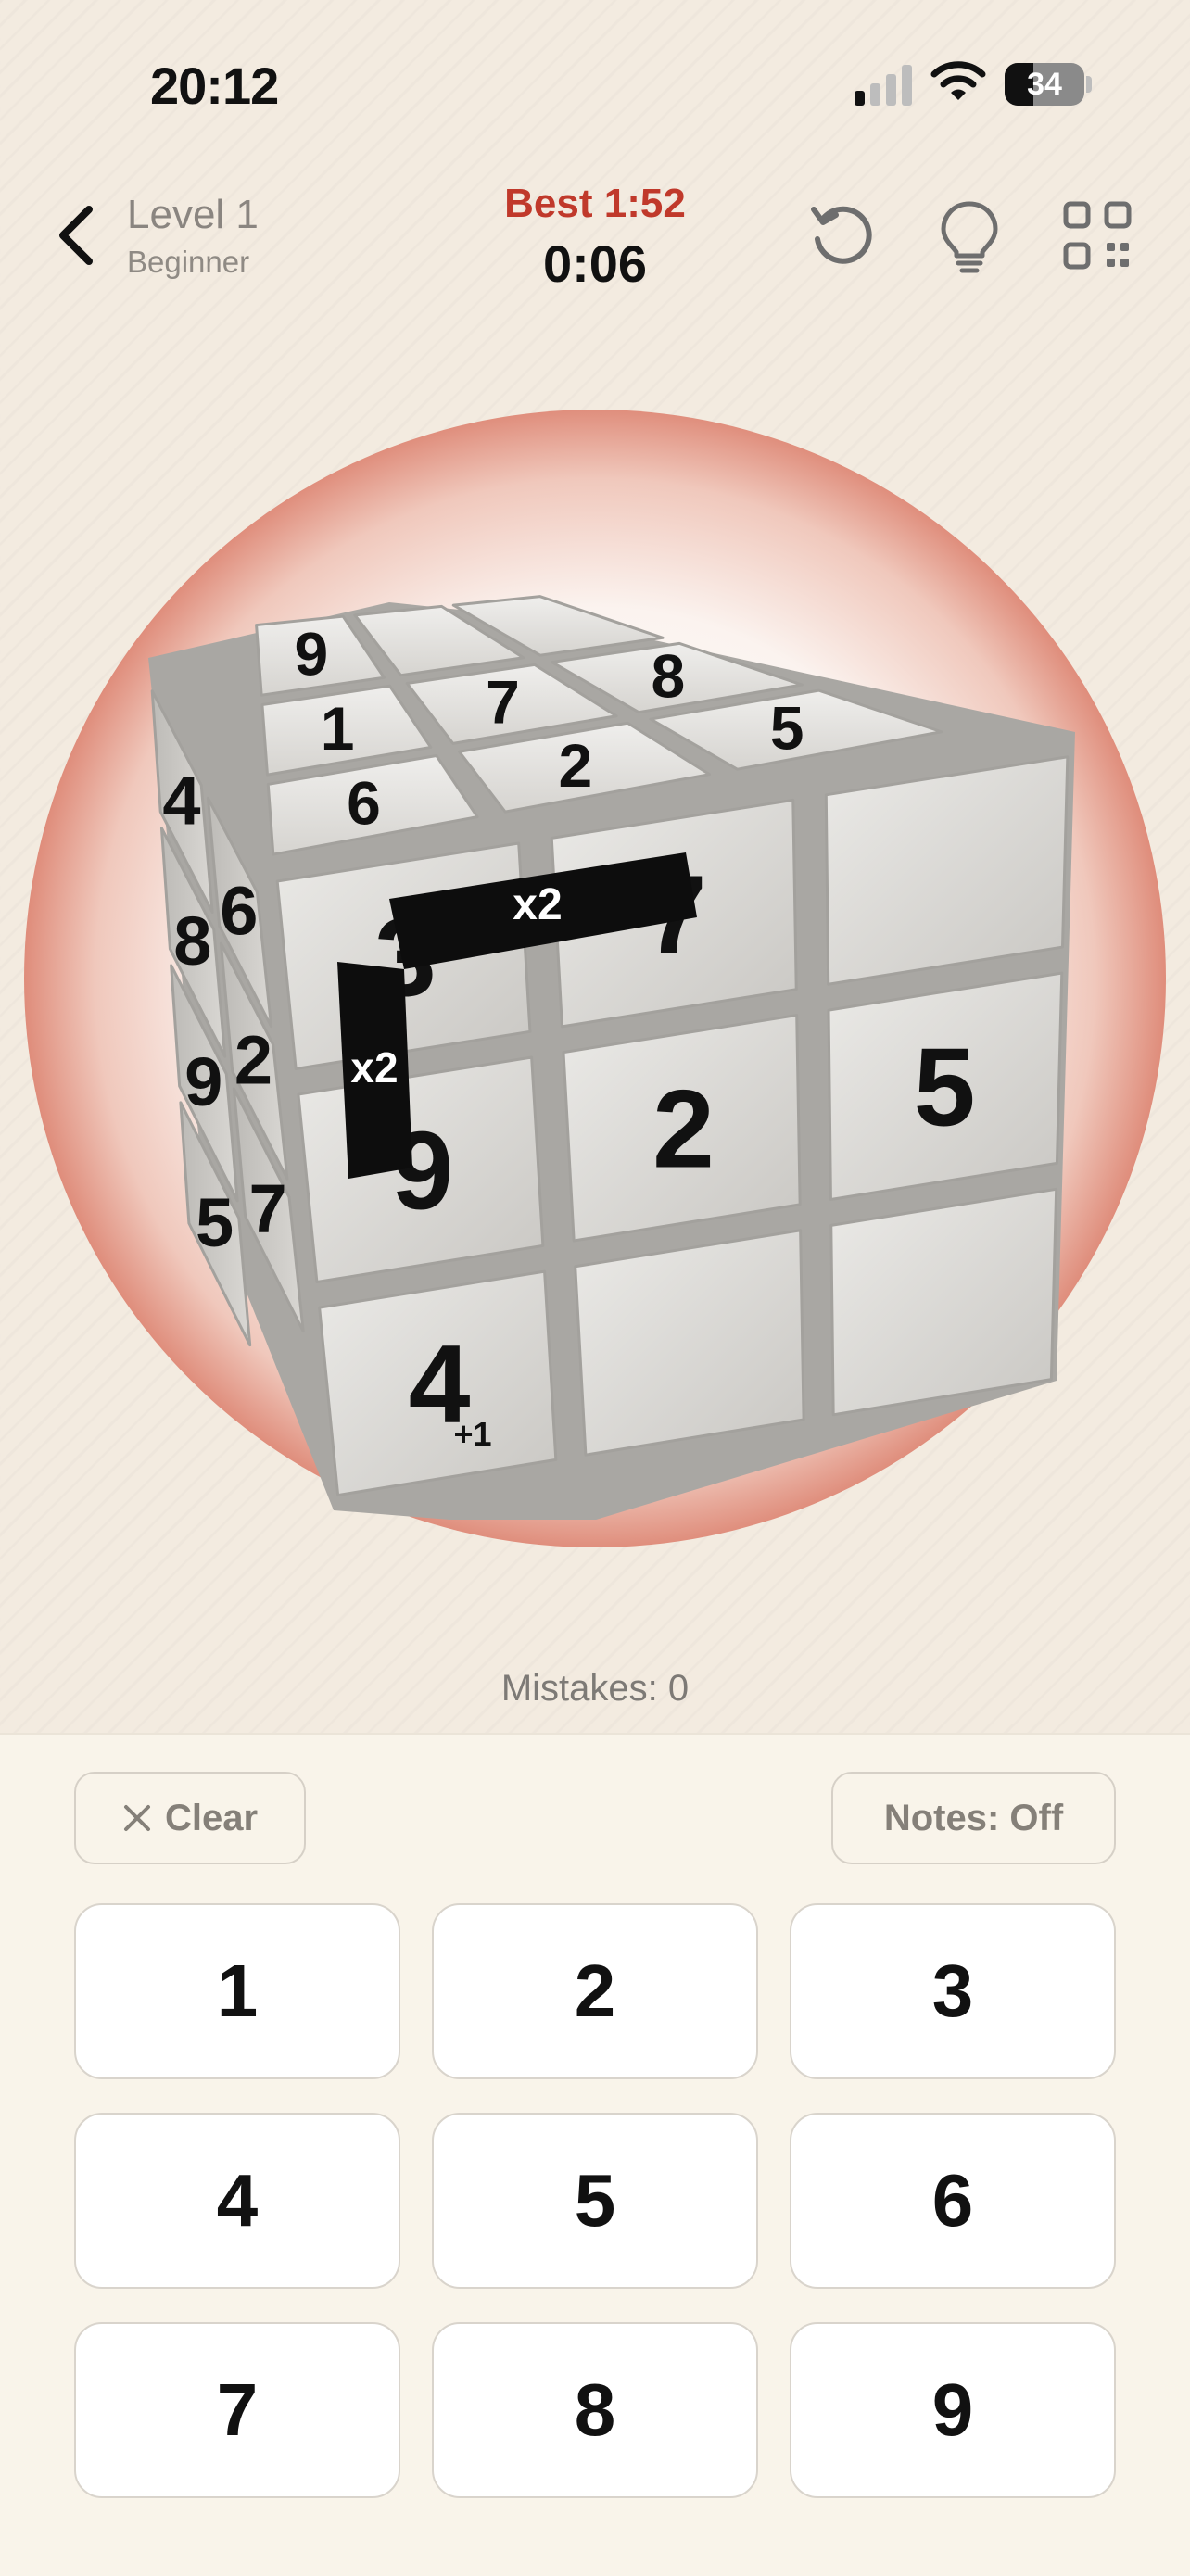  I want to click on key-3: 3, so click(953, 1991).